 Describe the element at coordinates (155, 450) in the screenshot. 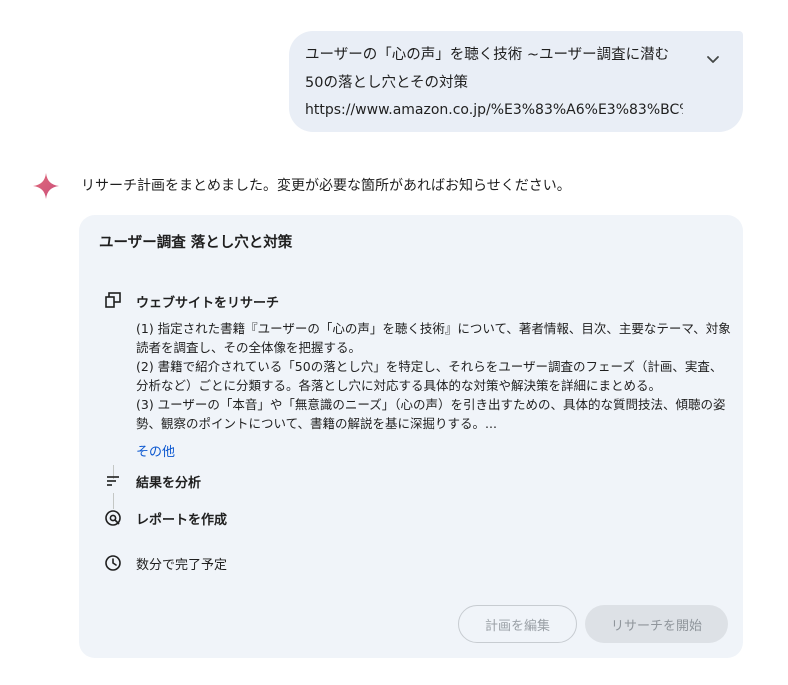

I see `show-more-link: その他` at that location.